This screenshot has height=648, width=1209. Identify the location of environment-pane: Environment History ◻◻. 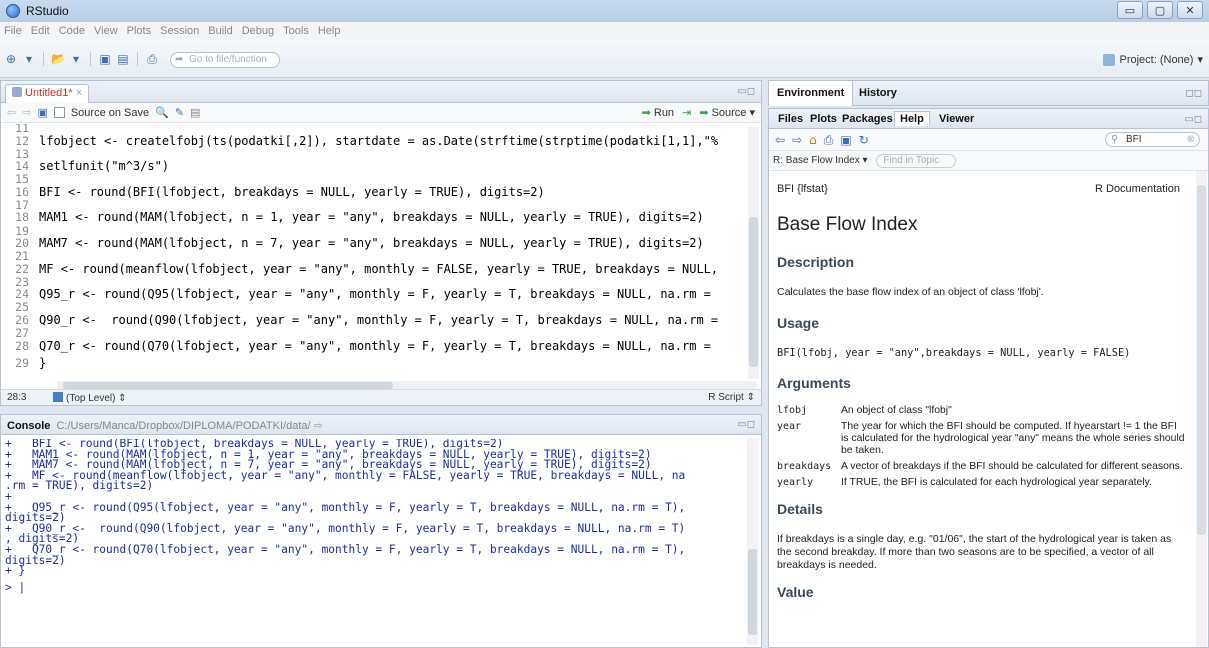
(988, 93).